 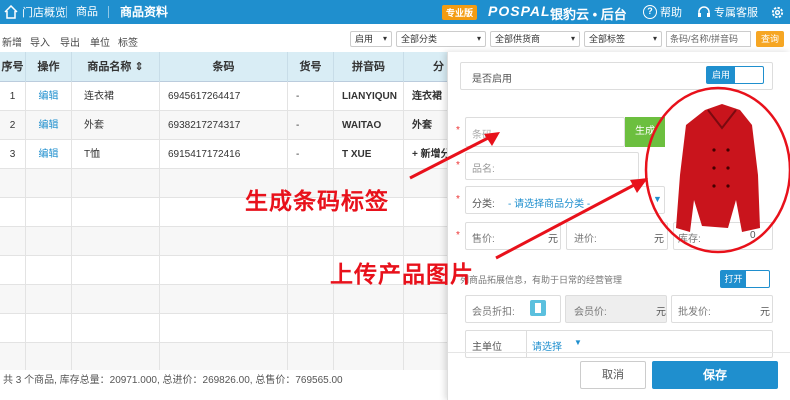 What do you see at coordinates (547, 345) in the screenshot?
I see `main-unit-select: 请选择` at bounding box center [547, 345].